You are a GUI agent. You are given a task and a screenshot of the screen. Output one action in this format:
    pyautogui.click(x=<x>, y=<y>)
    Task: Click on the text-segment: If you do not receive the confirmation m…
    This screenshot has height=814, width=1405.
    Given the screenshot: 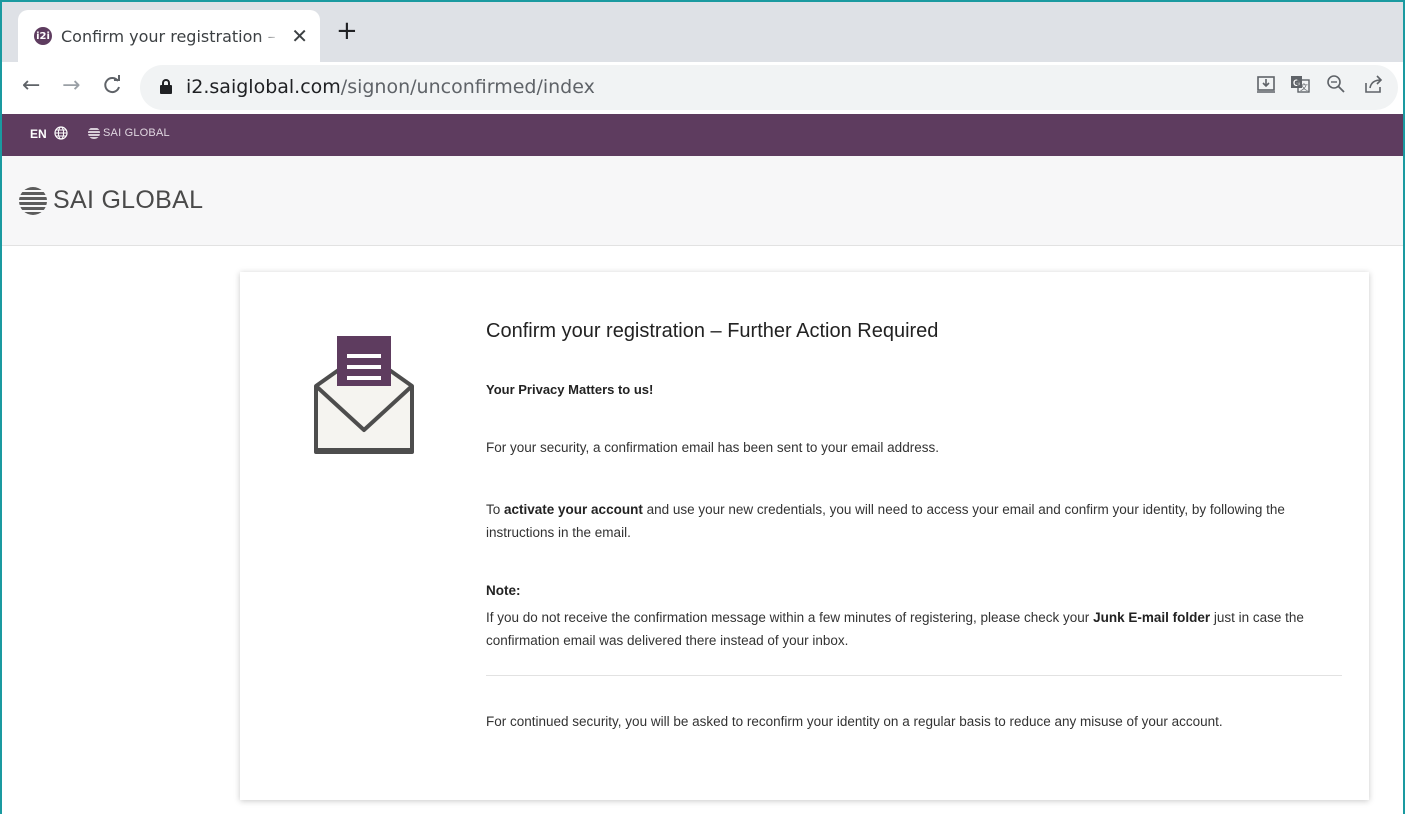 What is the action you would take?
    pyautogui.click(x=790, y=617)
    